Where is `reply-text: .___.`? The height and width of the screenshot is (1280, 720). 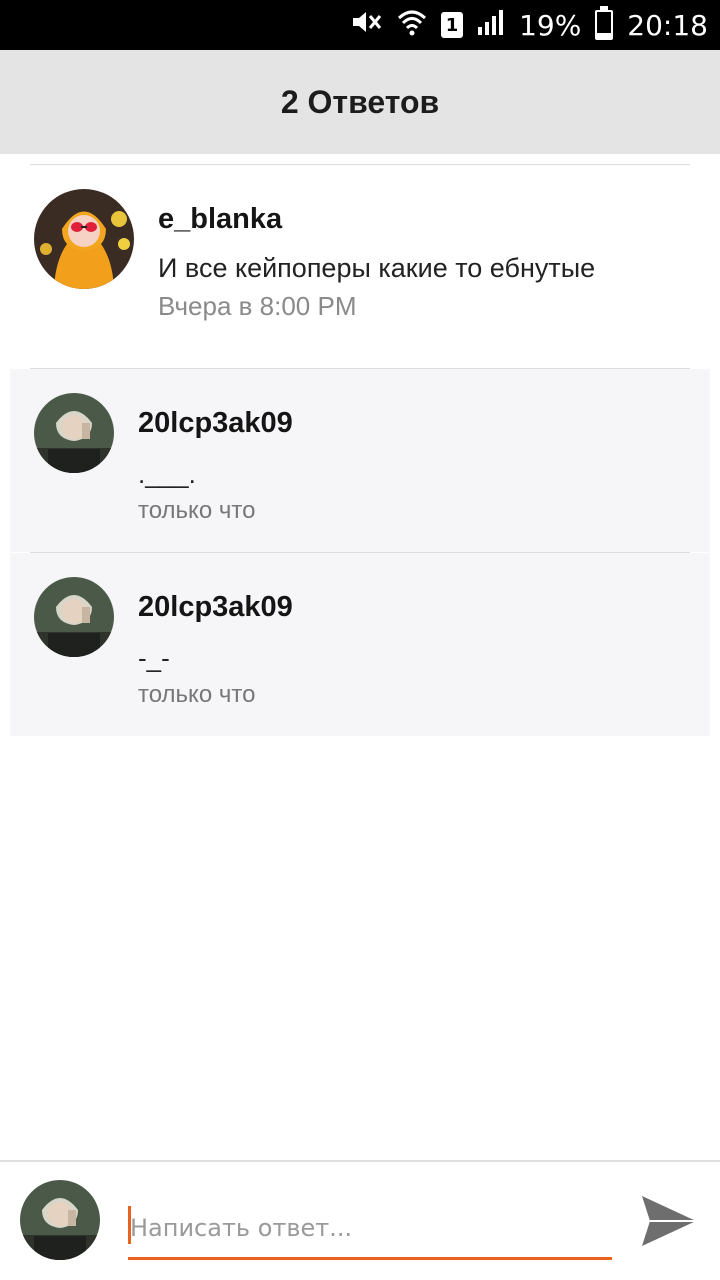 reply-text: .___. is located at coordinates (167, 474).